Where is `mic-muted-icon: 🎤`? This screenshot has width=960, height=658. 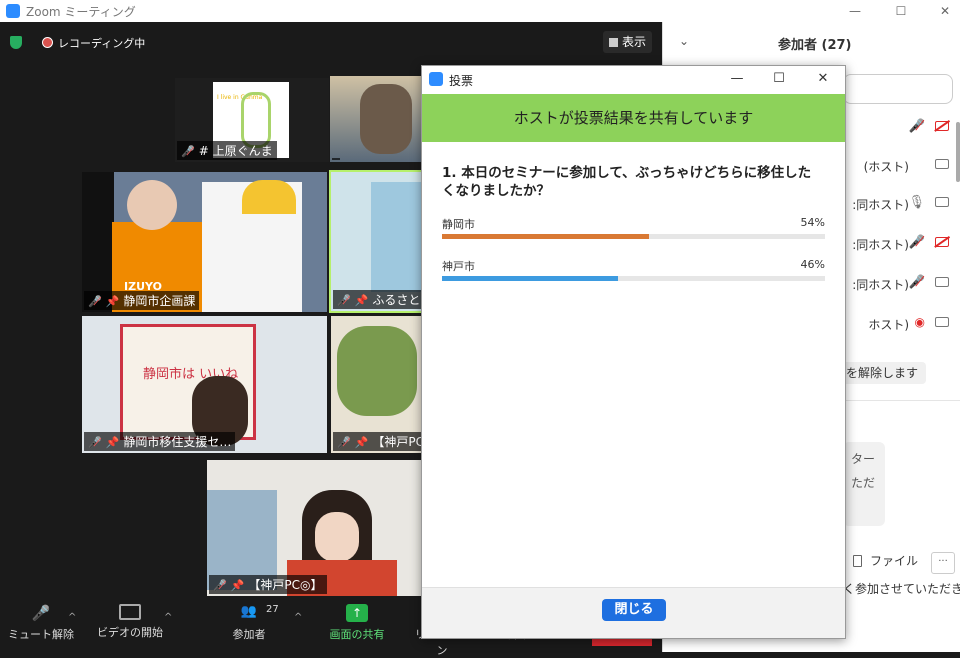
mic-muted-icon: 🎤 is located at coordinates (41, 613).